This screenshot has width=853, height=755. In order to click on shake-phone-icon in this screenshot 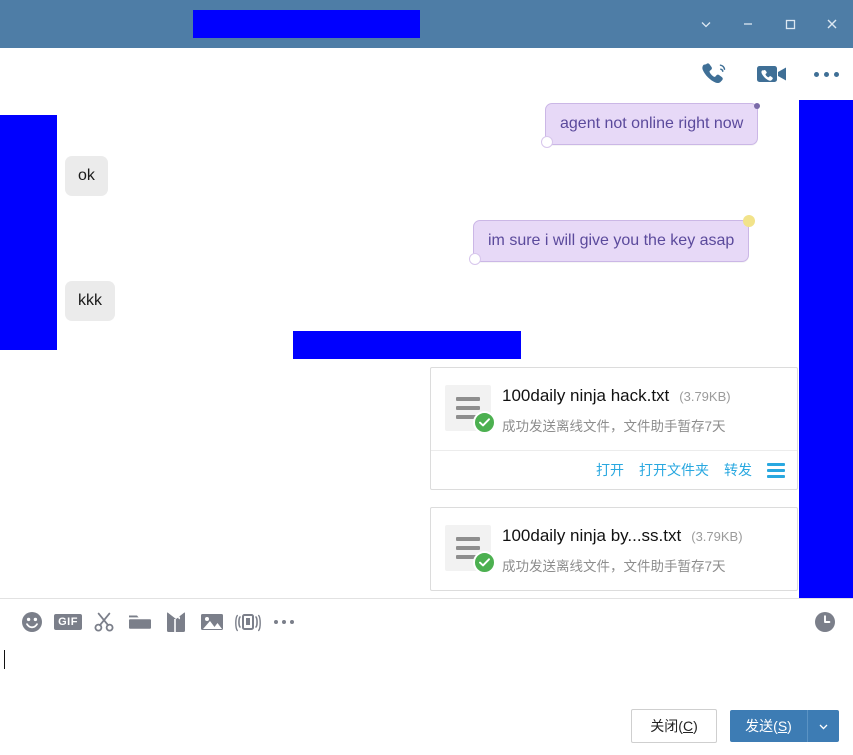, I will do `click(248, 622)`.